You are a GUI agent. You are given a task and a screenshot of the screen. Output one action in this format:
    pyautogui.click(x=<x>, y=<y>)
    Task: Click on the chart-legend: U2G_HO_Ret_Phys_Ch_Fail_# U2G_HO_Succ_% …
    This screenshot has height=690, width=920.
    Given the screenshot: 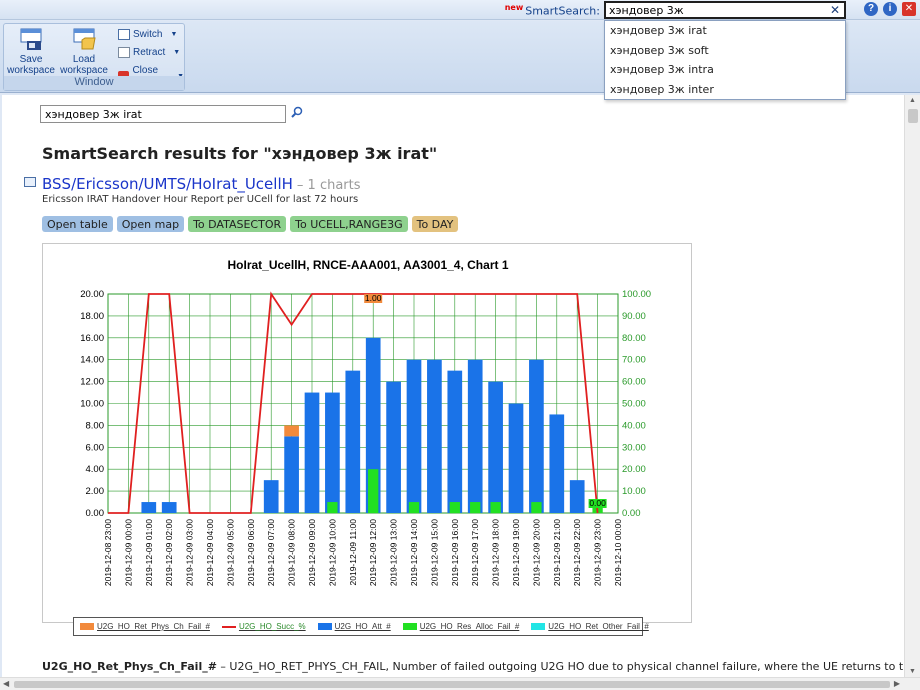 What is the action you would take?
    pyautogui.click(x=361, y=626)
    